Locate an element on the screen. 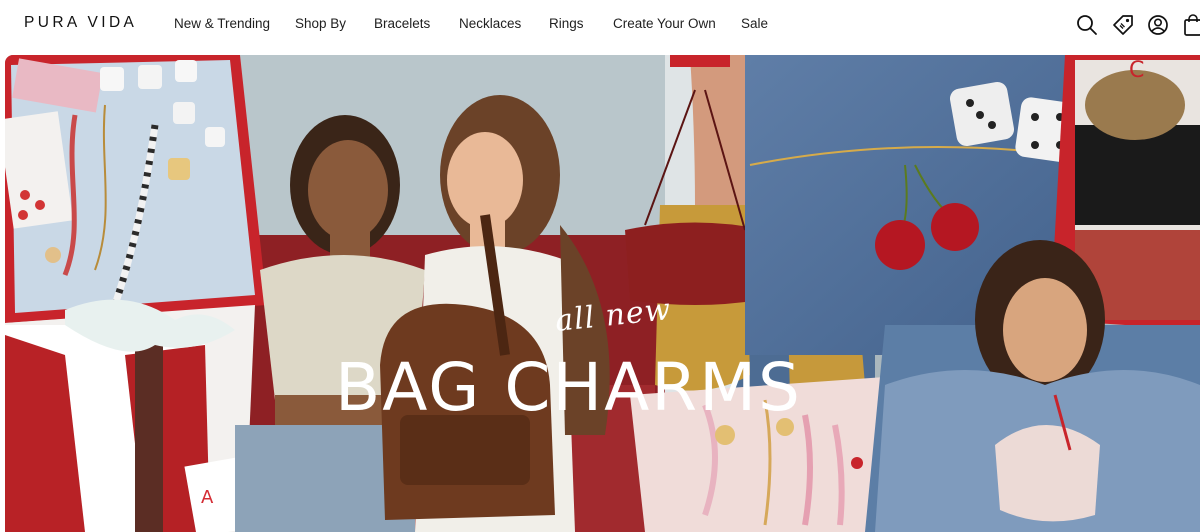 The image size is (1200, 532). nav-item-necklaces: Necklaces is located at coordinates (490, 23).